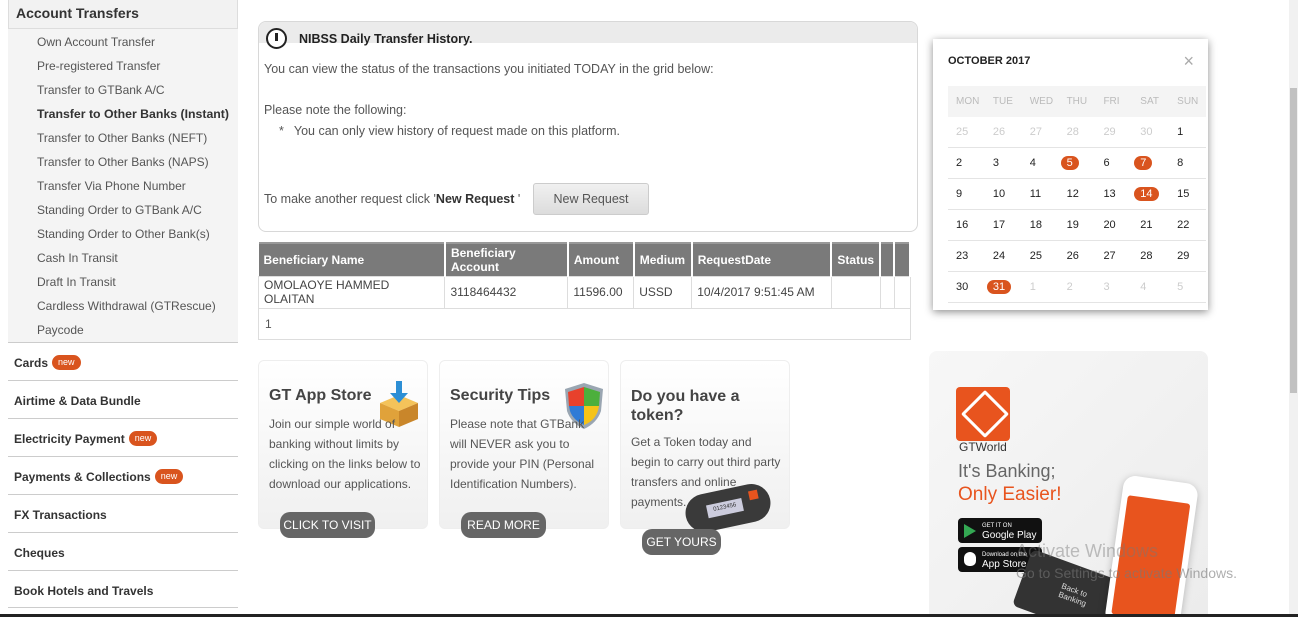 The height and width of the screenshot is (617, 1298). I want to click on sidebar-item-payments-collections: Payments & Collections new, so click(123, 475).